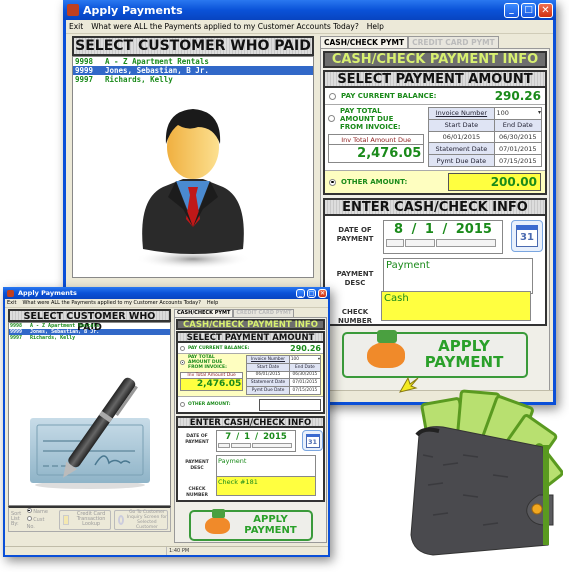  Describe the element at coordinates (466, 243) in the screenshot. I see `year-scroll` at that location.